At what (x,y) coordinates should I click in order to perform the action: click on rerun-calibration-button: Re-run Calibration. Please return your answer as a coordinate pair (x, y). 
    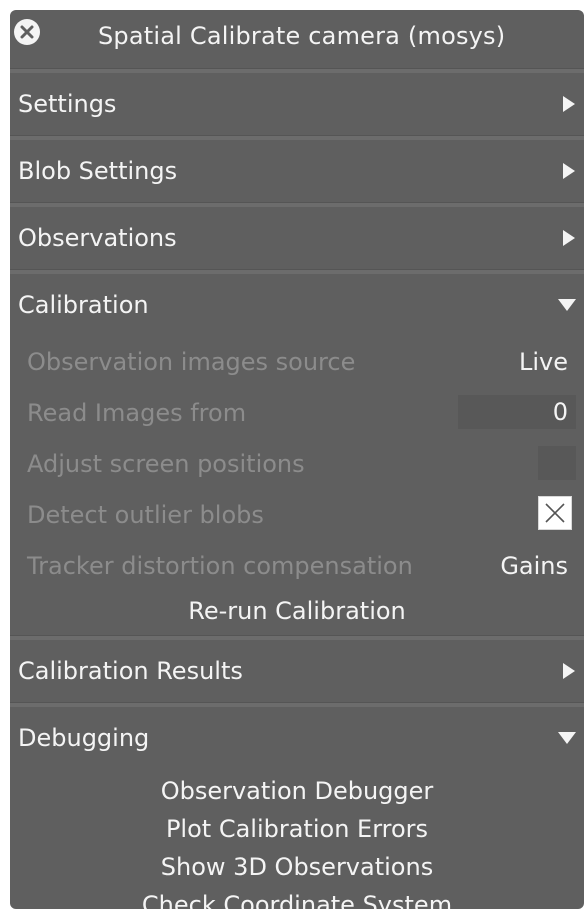
    Looking at the image, I should click on (297, 613).